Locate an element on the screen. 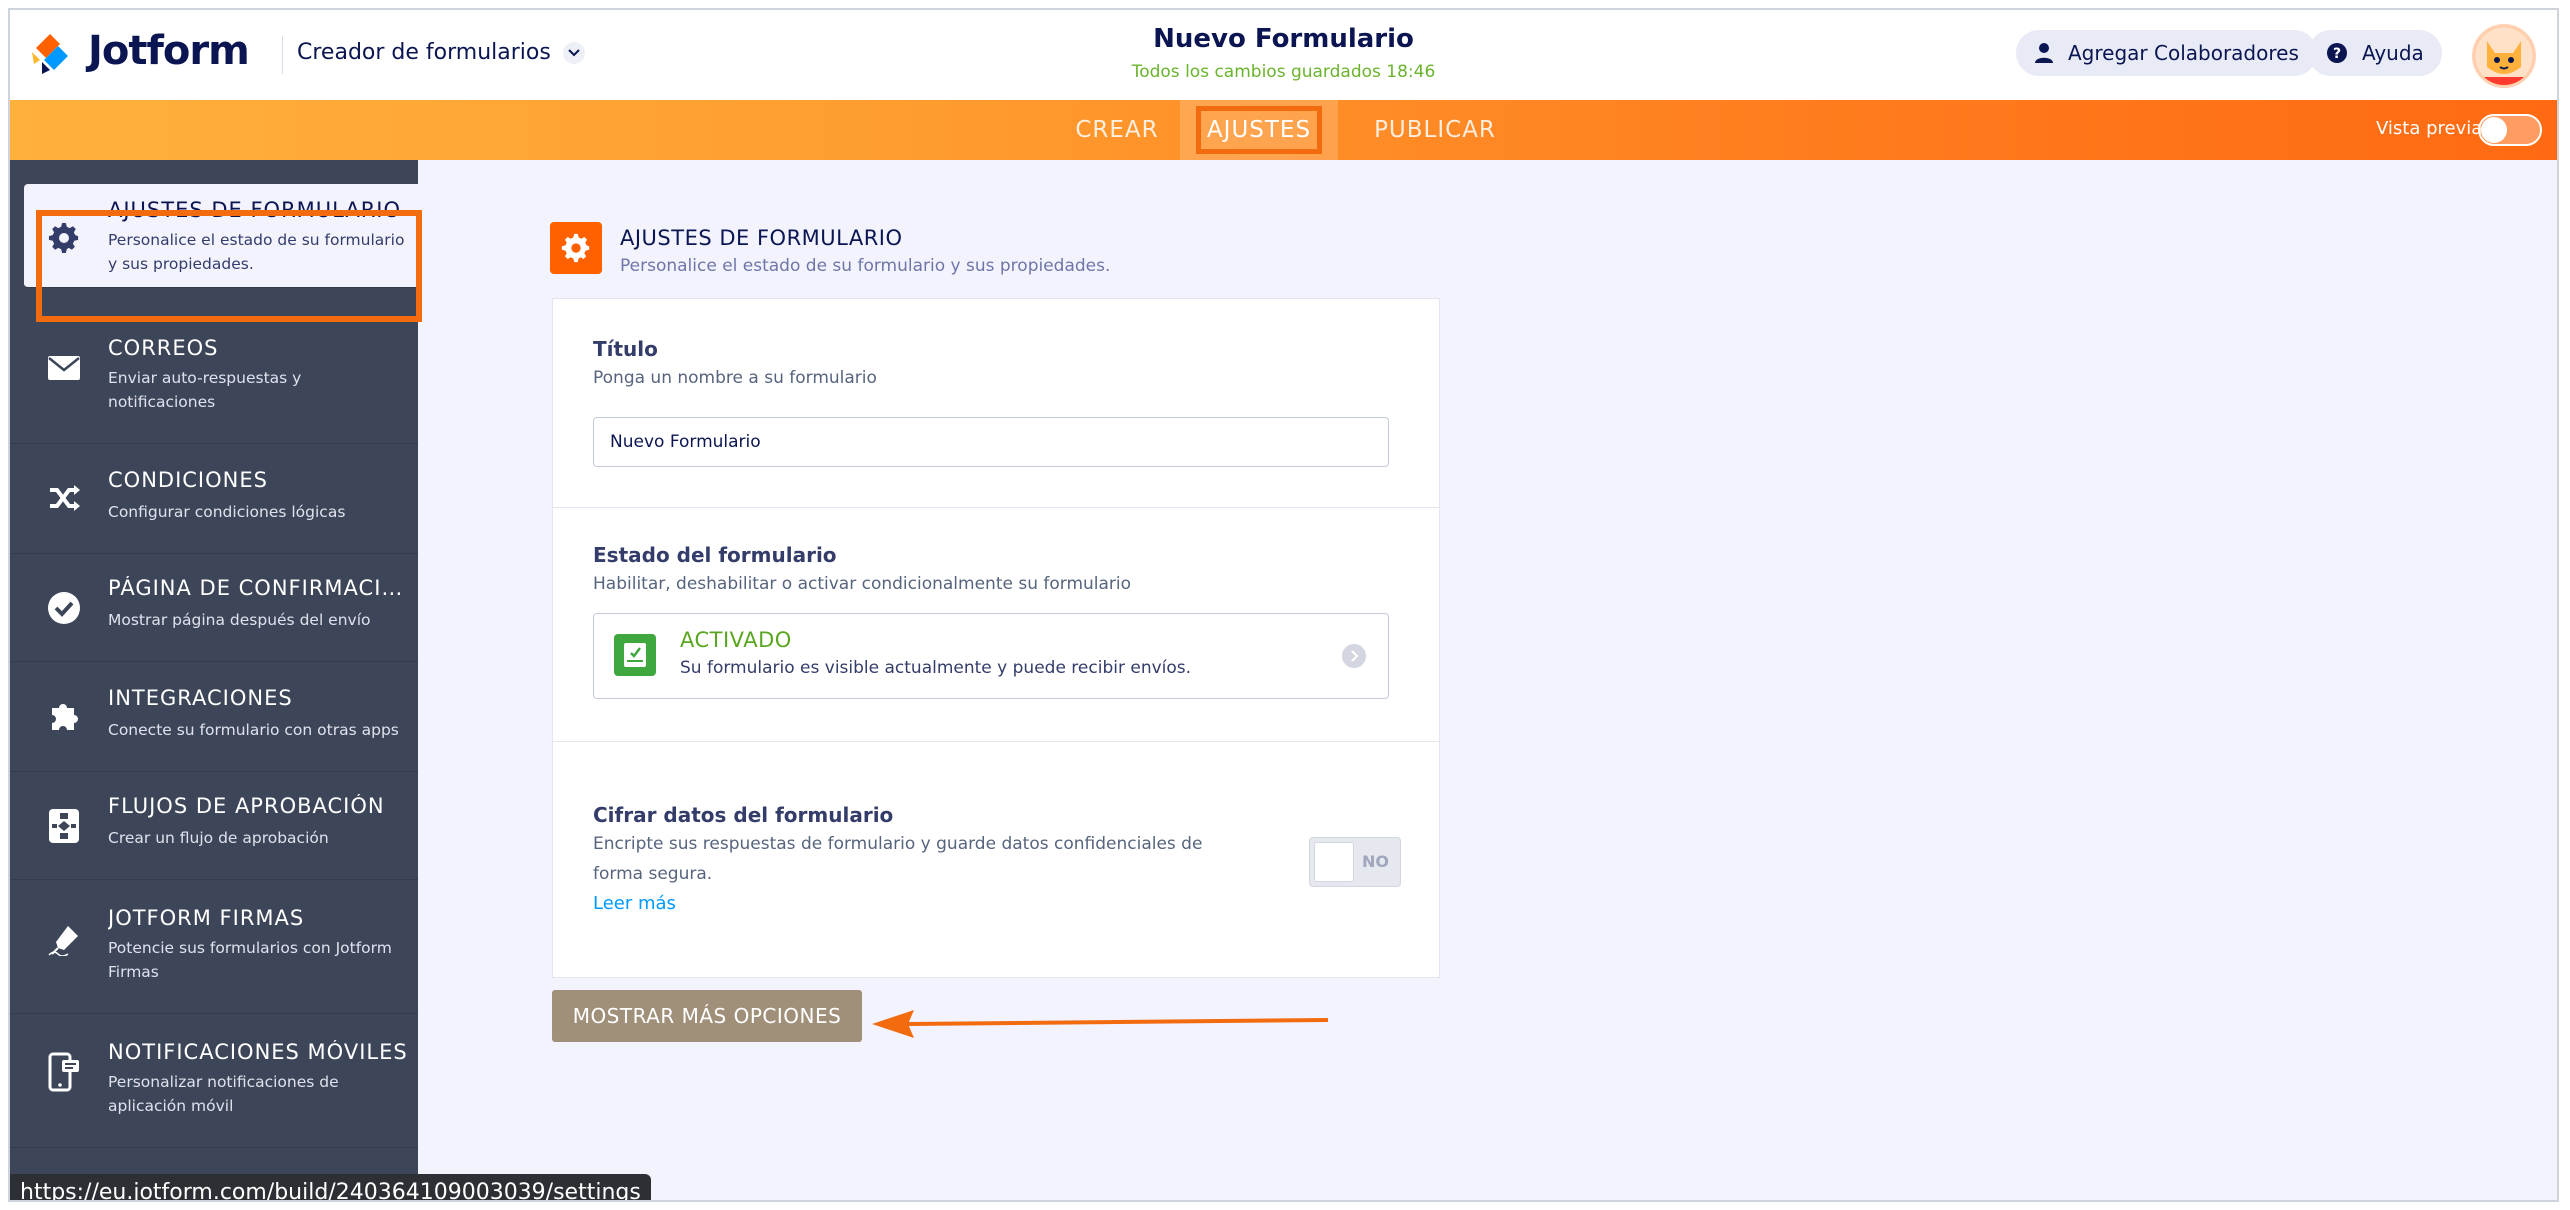 The height and width of the screenshot is (1210, 2570). puzzle-icon is located at coordinates (64, 716).